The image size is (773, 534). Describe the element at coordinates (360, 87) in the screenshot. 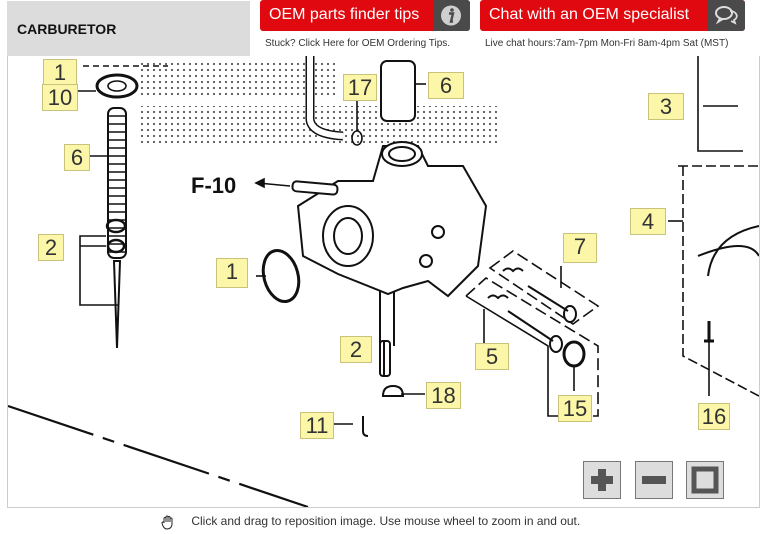

I see `callout-17: 17` at that location.